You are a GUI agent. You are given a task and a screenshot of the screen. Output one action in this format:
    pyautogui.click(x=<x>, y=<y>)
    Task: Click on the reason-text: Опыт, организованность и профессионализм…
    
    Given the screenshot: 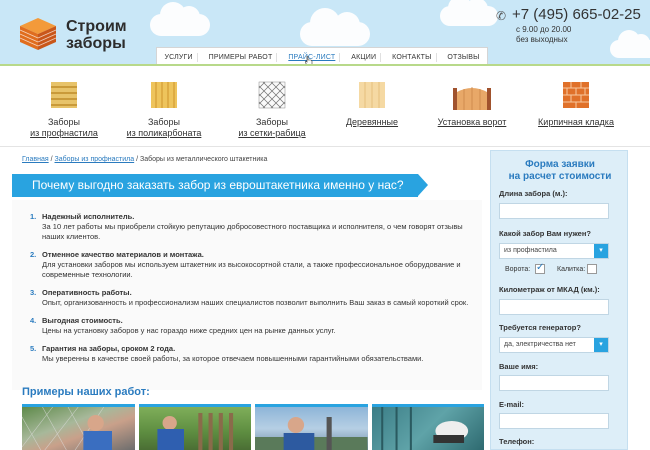 What is the action you would take?
    pyautogui.click(x=255, y=302)
    